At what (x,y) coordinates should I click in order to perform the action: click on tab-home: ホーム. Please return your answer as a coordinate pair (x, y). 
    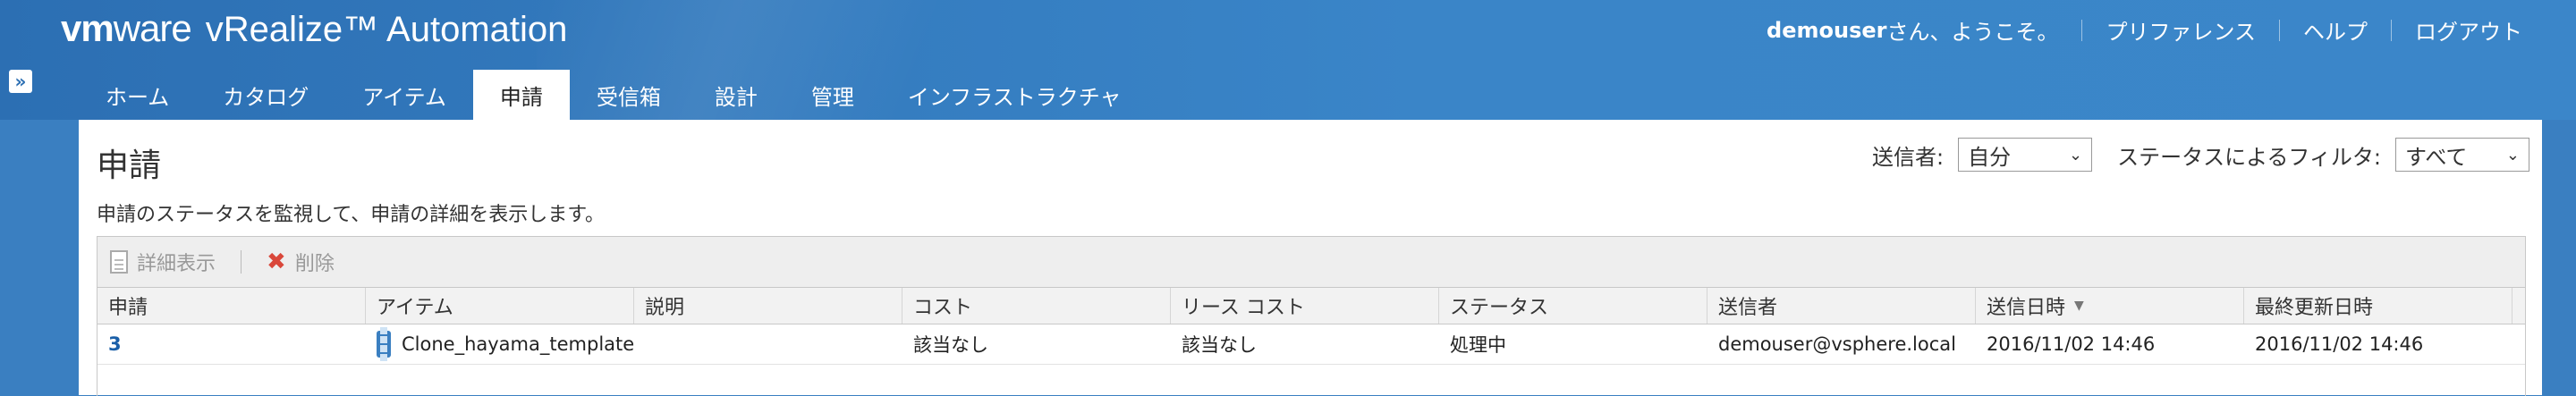
    Looking at the image, I should click on (137, 95).